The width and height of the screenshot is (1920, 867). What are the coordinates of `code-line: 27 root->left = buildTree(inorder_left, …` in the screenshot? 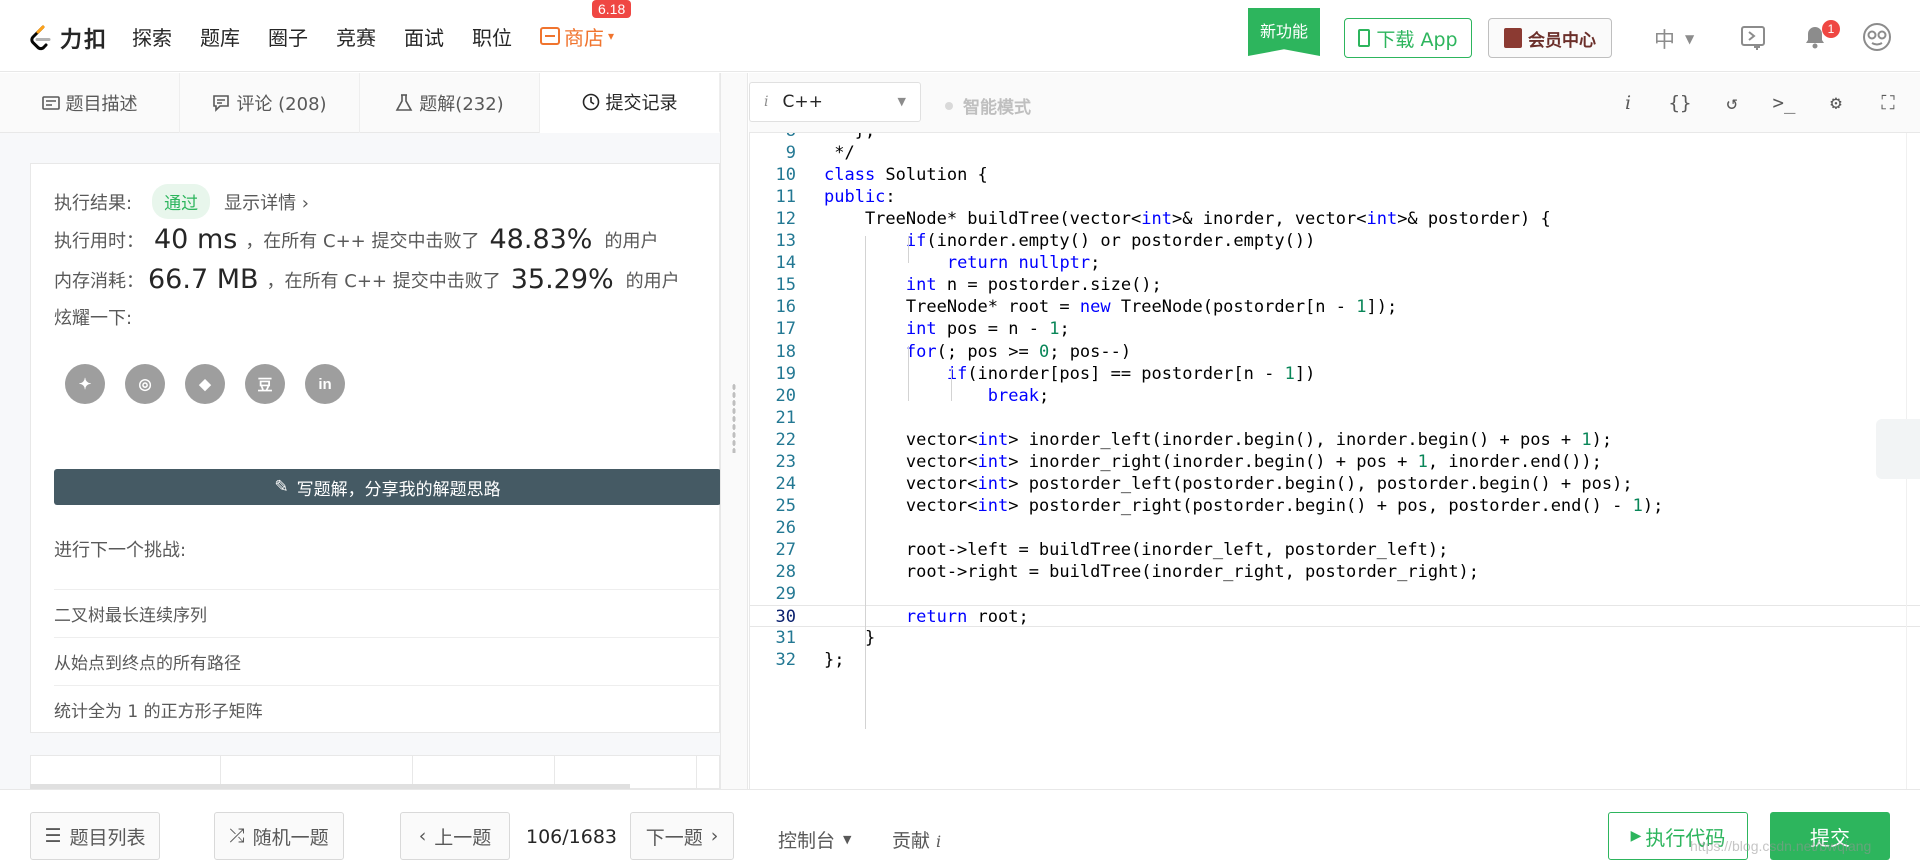 It's located at (1335, 550).